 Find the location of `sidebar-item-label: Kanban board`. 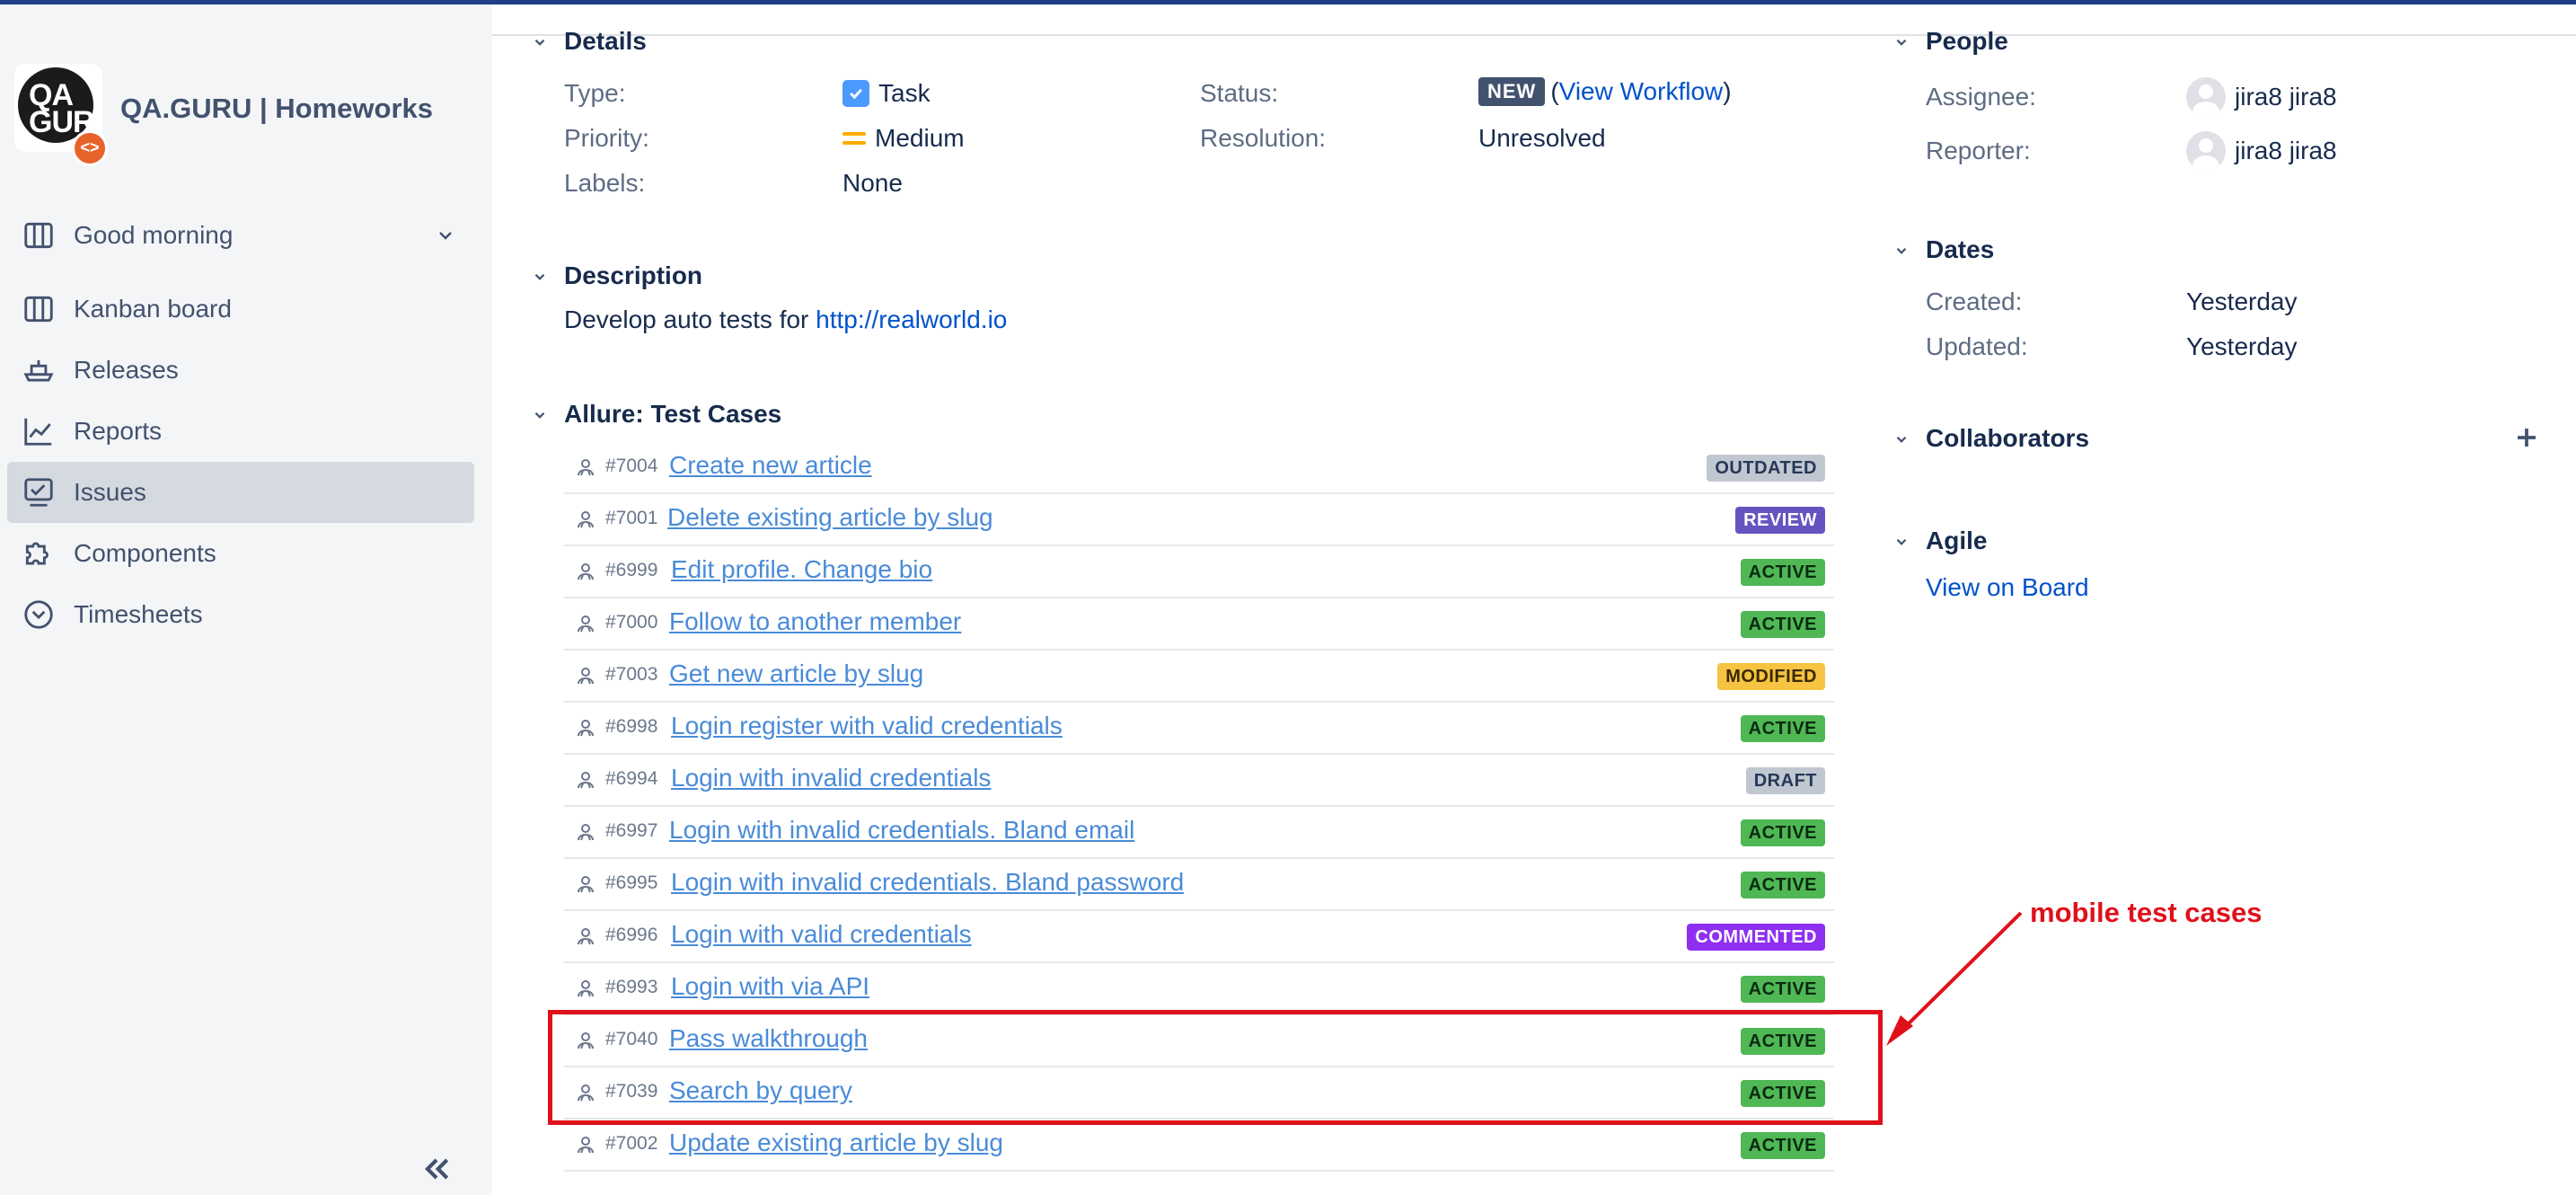

sidebar-item-label: Kanban board is located at coordinates (153, 309).